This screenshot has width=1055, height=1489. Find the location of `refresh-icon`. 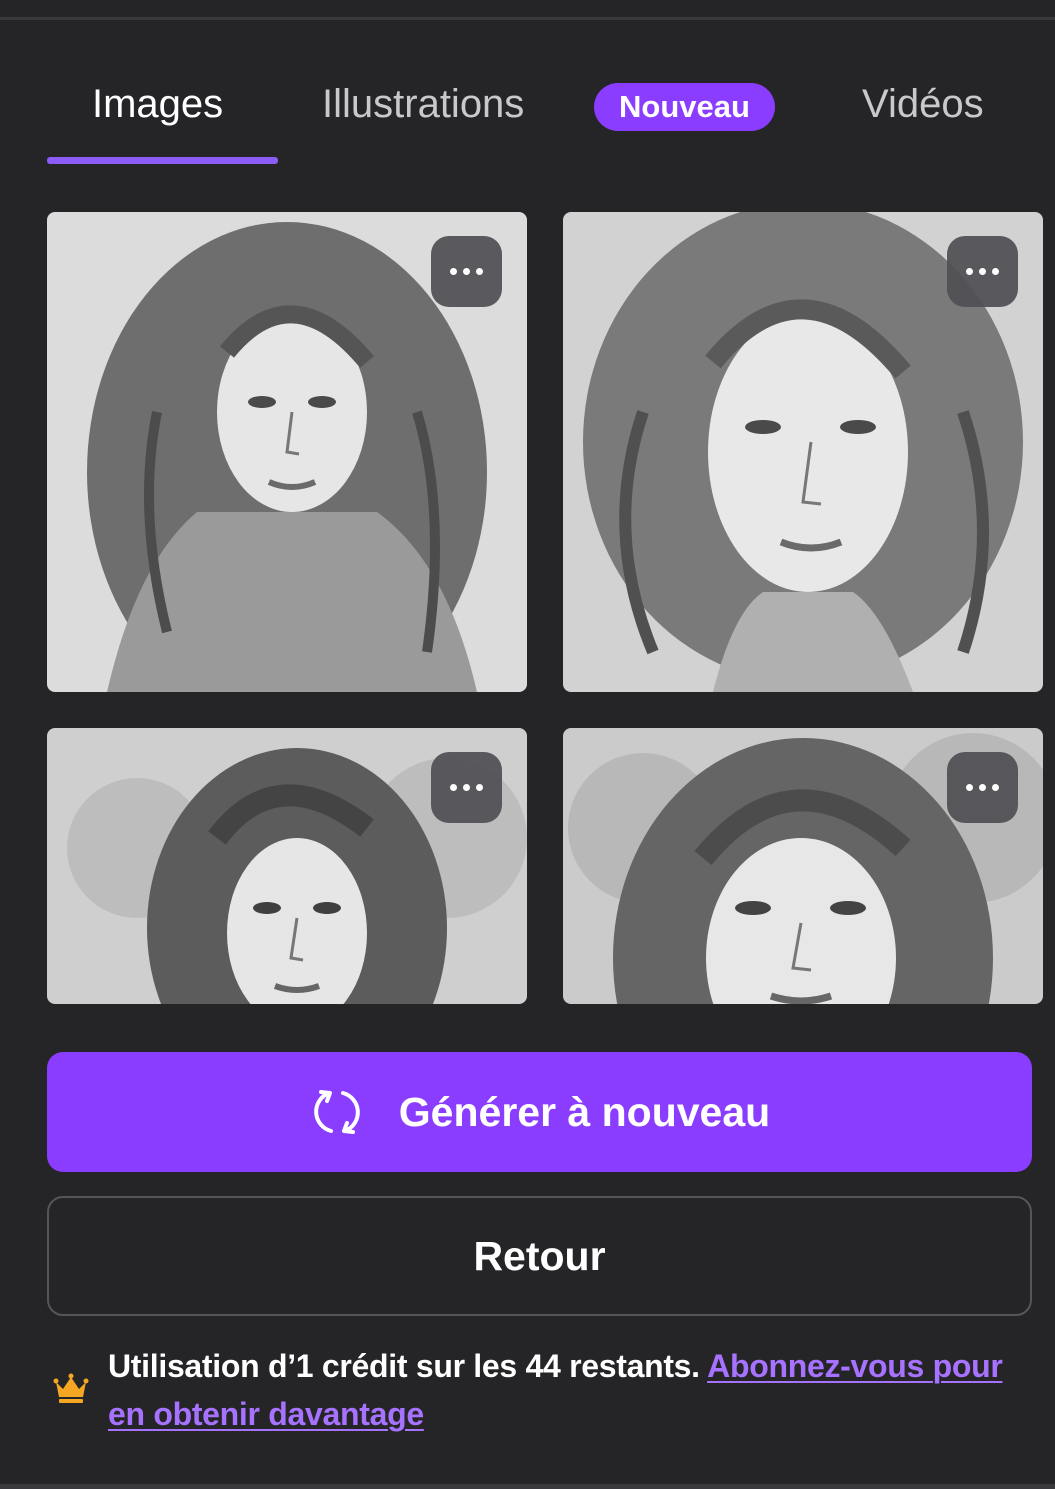

refresh-icon is located at coordinates (336, 1112).